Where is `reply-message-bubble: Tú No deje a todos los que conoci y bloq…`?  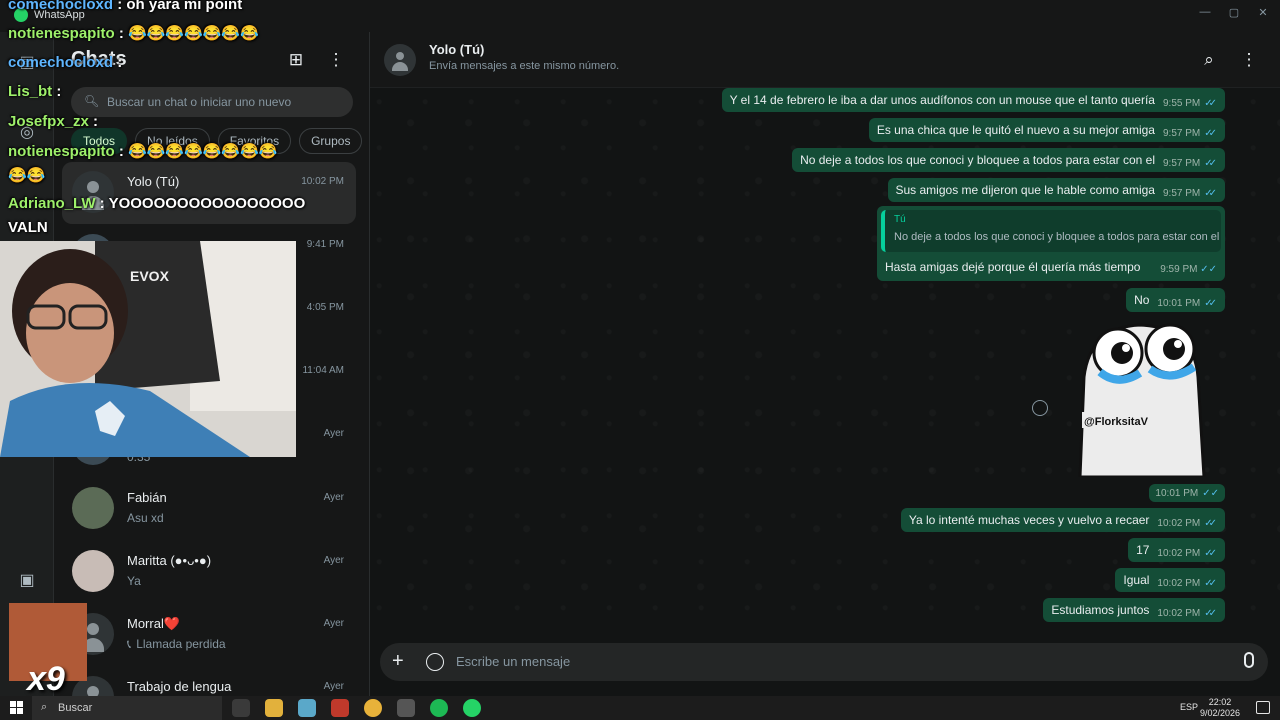 reply-message-bubble: Tú No deje a todos los que conoci y bloq… is located at coordinates (1051, 243).